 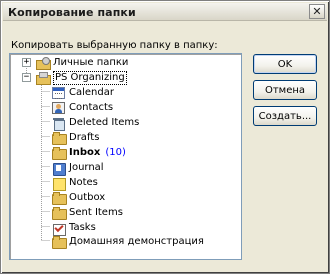 What do you see at coordinates (58, 124) in the screenshot?
I see `deleted-items-icon` at bounding box center [58, 124].